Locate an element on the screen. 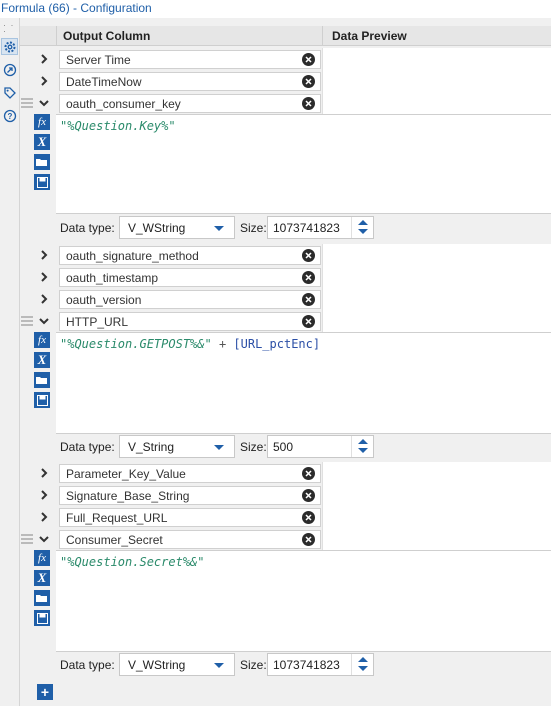  expression-text: "%Question.Key%" is located at coordinates (118, 126).